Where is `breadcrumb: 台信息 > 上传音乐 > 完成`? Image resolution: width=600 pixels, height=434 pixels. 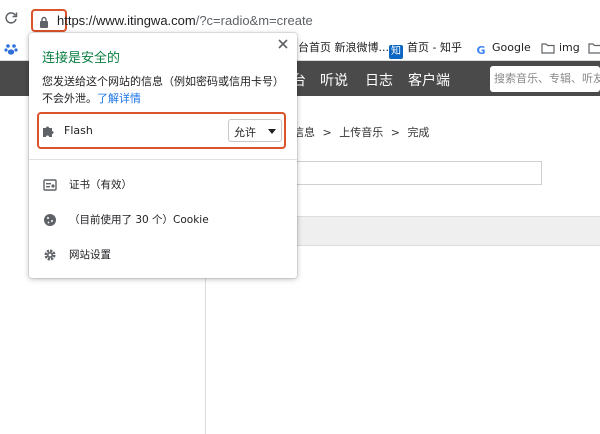 breadcrumb: 台信息 > 上传音乐 > 完成 is located at coordinates (355, 132).